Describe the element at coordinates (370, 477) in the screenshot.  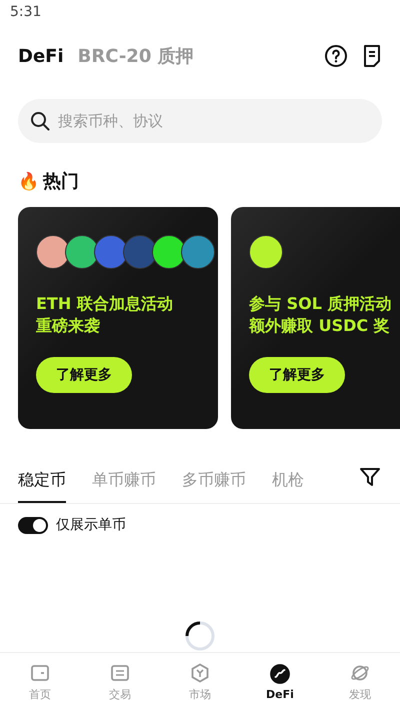
I see `filter-icon` at that location.